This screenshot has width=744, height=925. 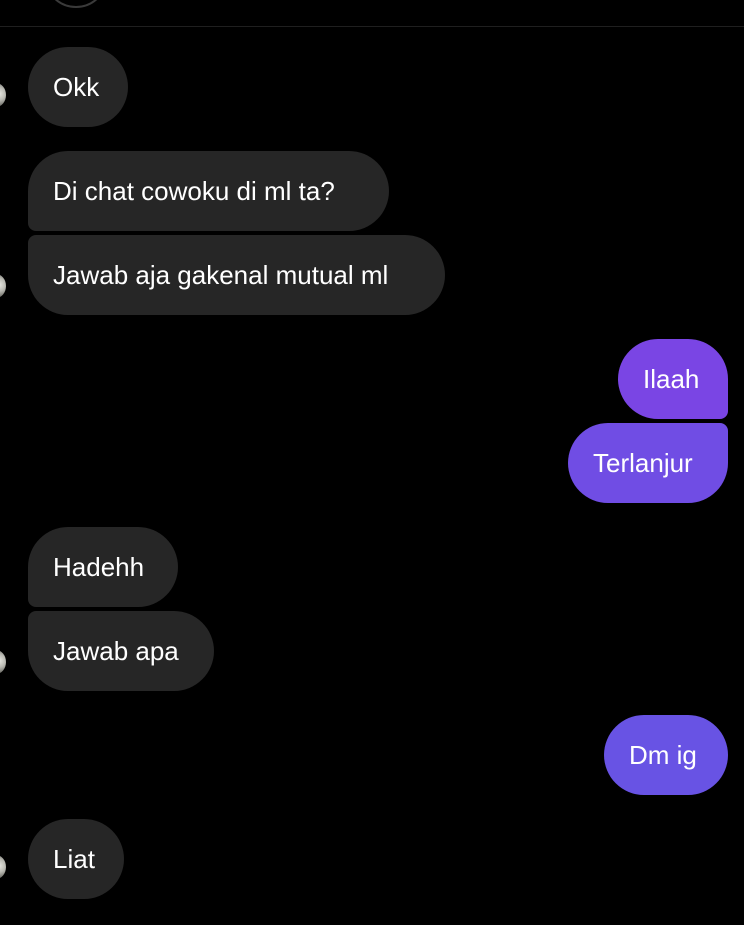 I want to click on message-bubble-incoming: Liat, so click(x=76, y=859).